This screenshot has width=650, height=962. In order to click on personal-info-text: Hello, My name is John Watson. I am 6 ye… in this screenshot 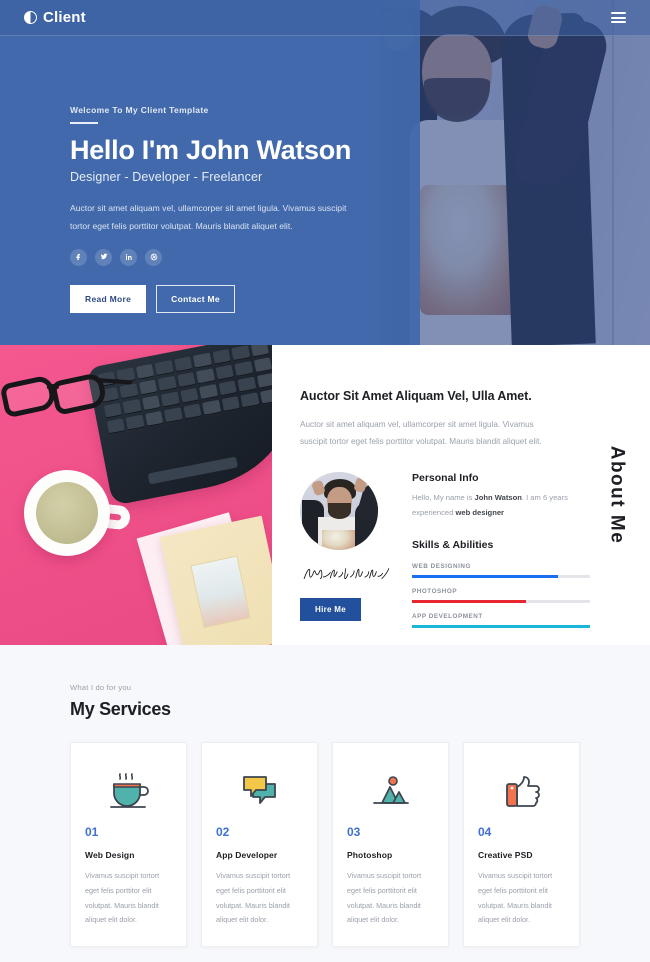, I will do `click(501, 506)`.